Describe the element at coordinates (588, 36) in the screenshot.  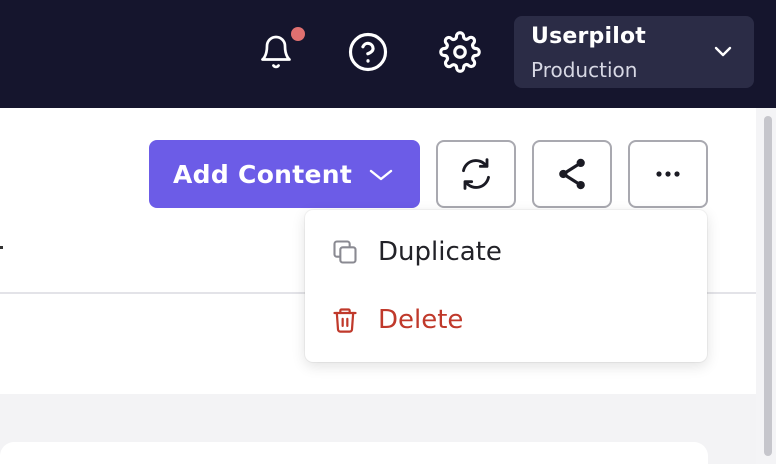
I see `environment-name: Userpilot` at that location.